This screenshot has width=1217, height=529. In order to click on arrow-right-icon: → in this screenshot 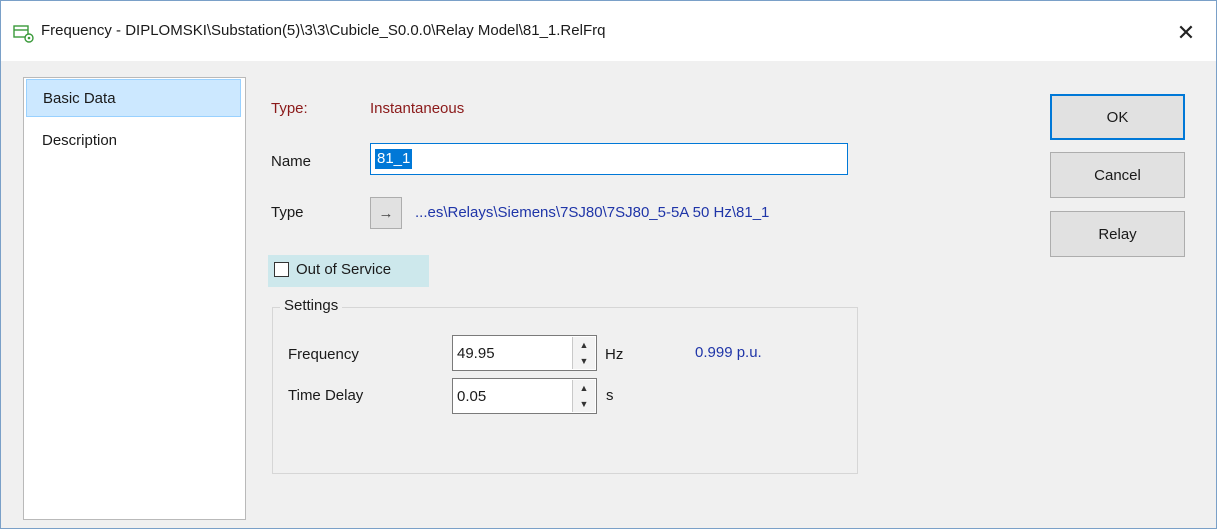, I will do `click(386, 213)`.